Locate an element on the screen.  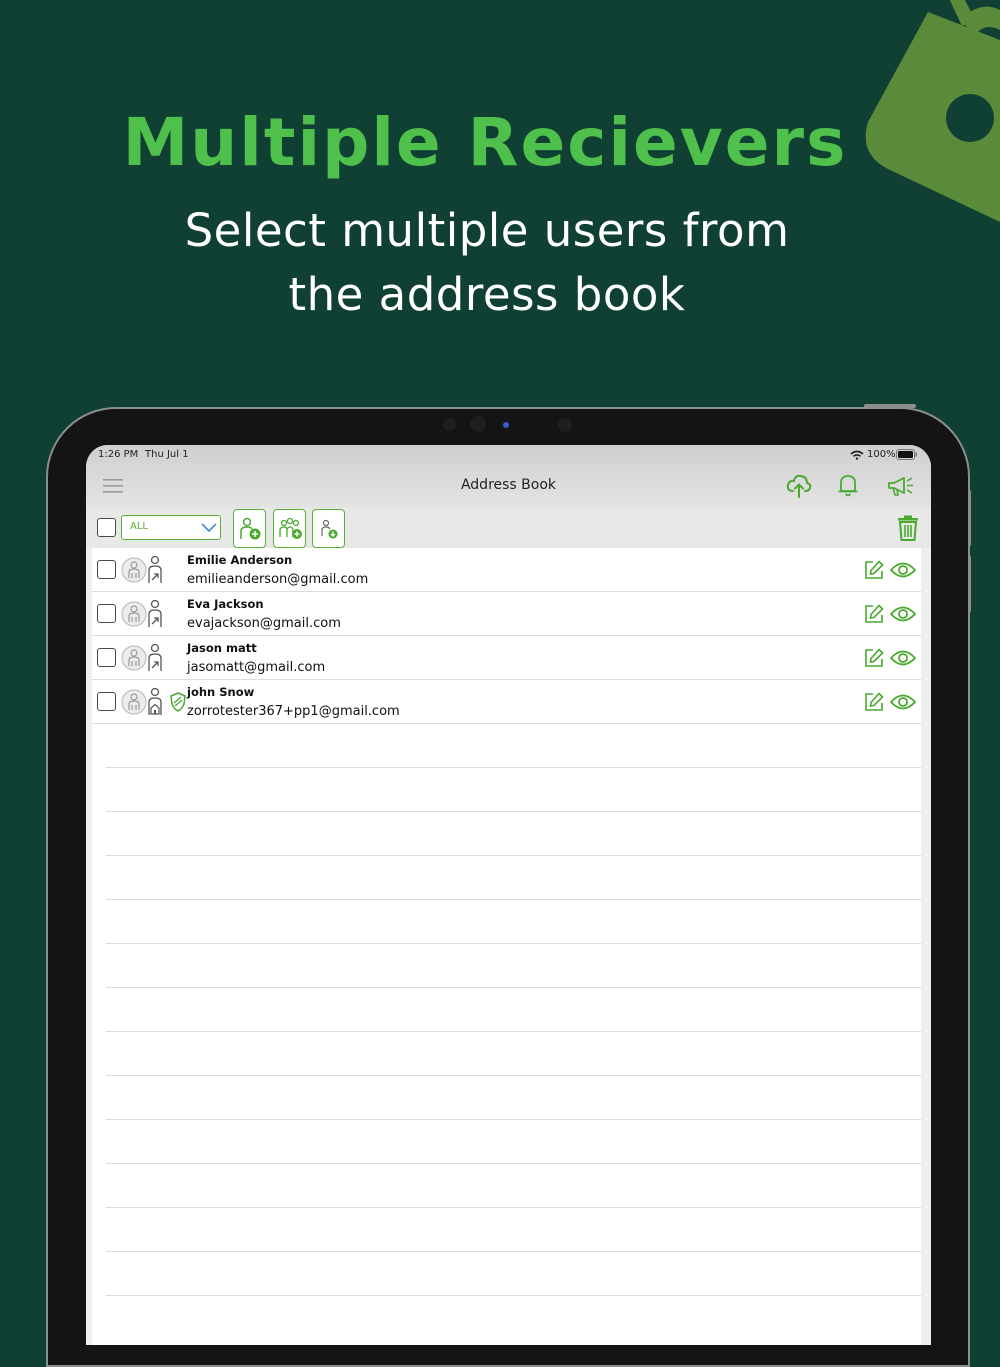
battery-percent: 100% is located at coordinates (881, 454).